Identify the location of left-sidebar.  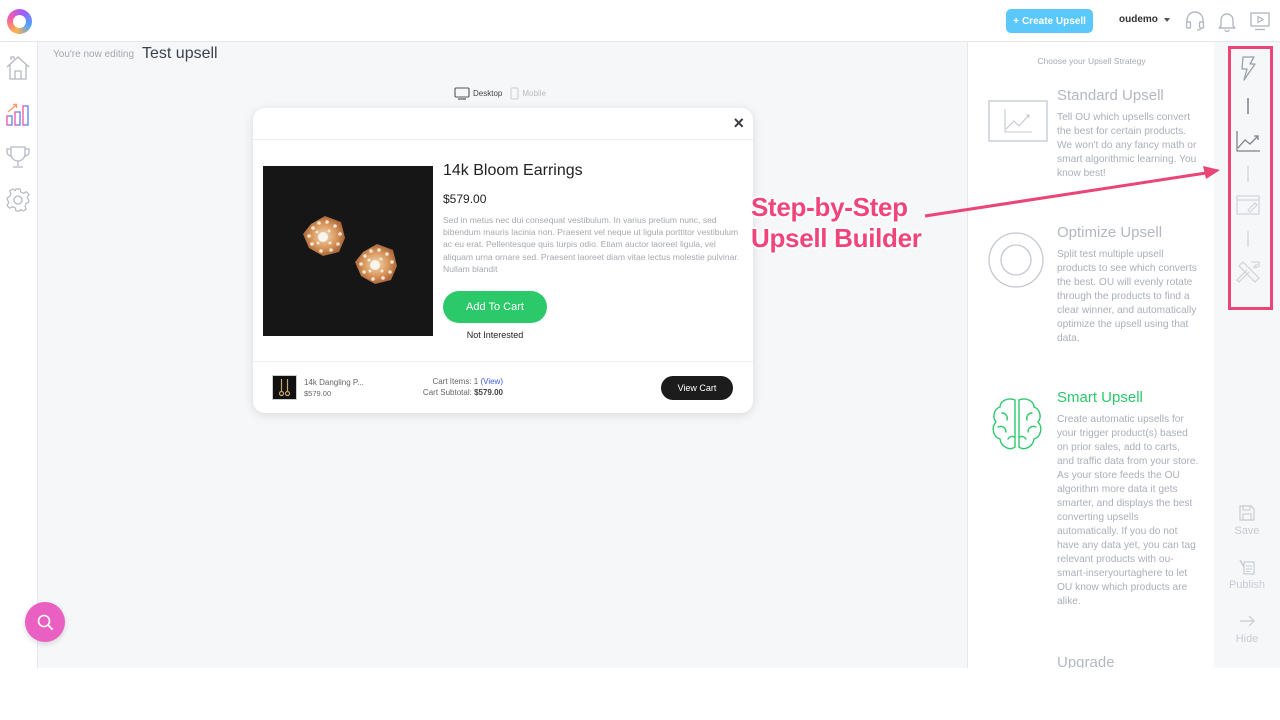
(19, 355).